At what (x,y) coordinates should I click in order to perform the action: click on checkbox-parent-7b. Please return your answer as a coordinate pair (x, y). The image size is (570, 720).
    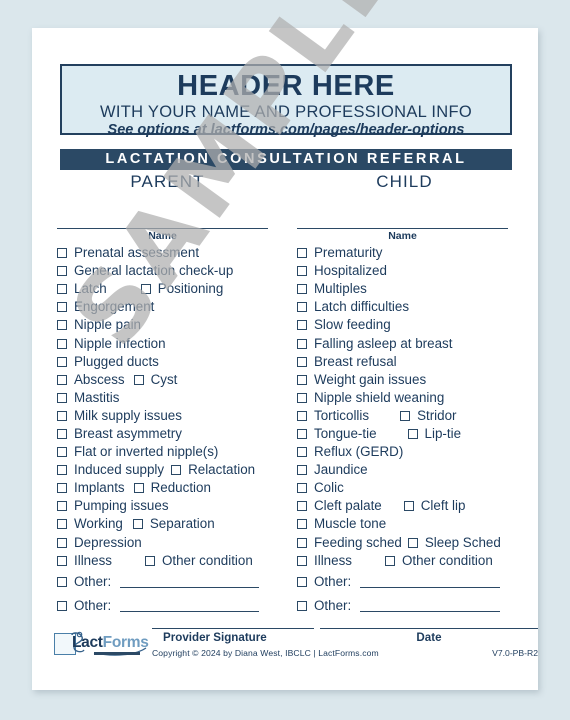
    Looking at the image, I should click on (138, 379).